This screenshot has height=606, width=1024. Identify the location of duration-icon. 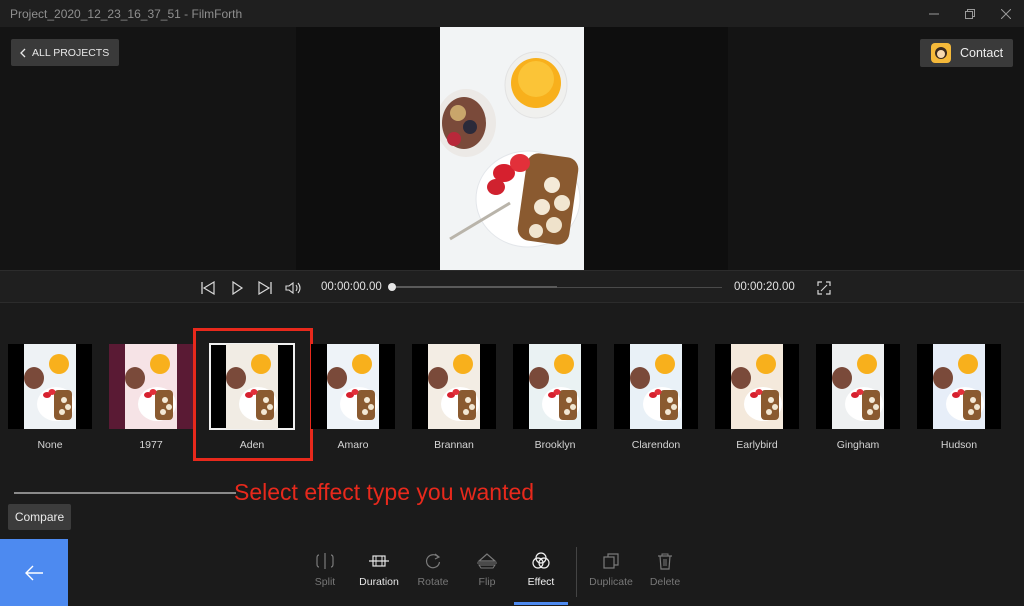
(379, 561).